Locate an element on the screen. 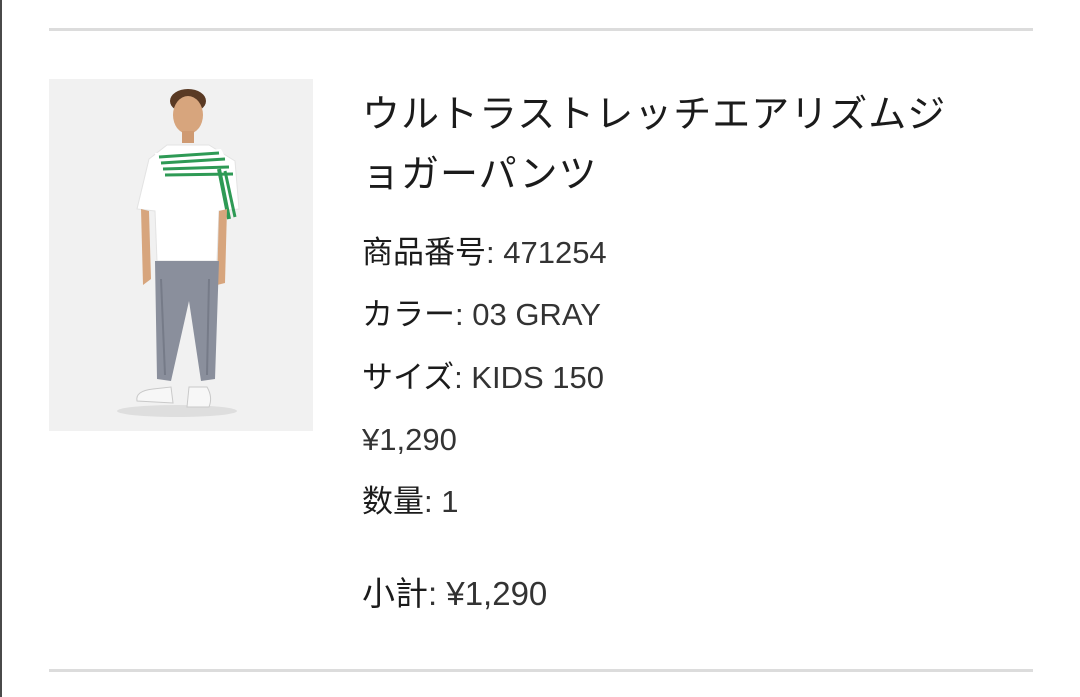 The width and height of the screenshot is (1080, 697). top-divider is located at coordinates (541, 29).